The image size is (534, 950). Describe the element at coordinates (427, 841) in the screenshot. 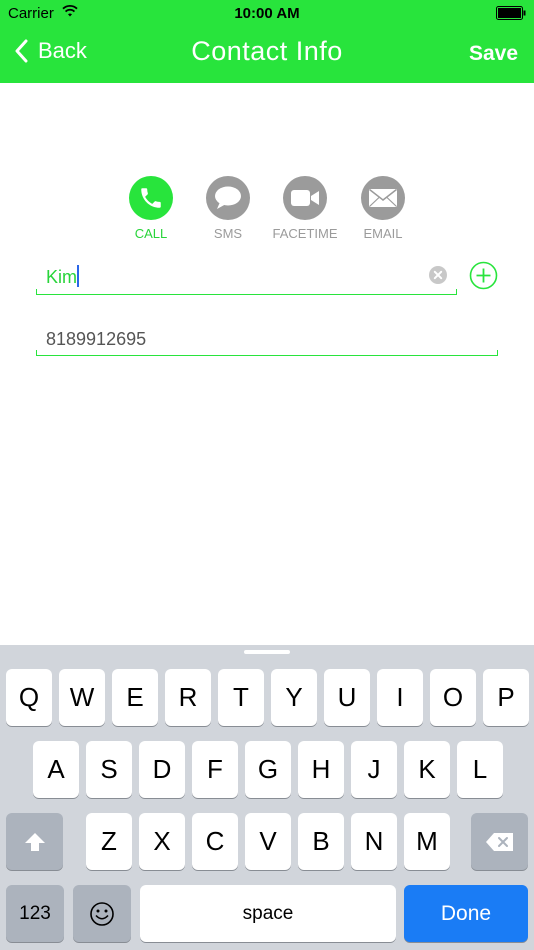

I see `key-m: M` at that location.